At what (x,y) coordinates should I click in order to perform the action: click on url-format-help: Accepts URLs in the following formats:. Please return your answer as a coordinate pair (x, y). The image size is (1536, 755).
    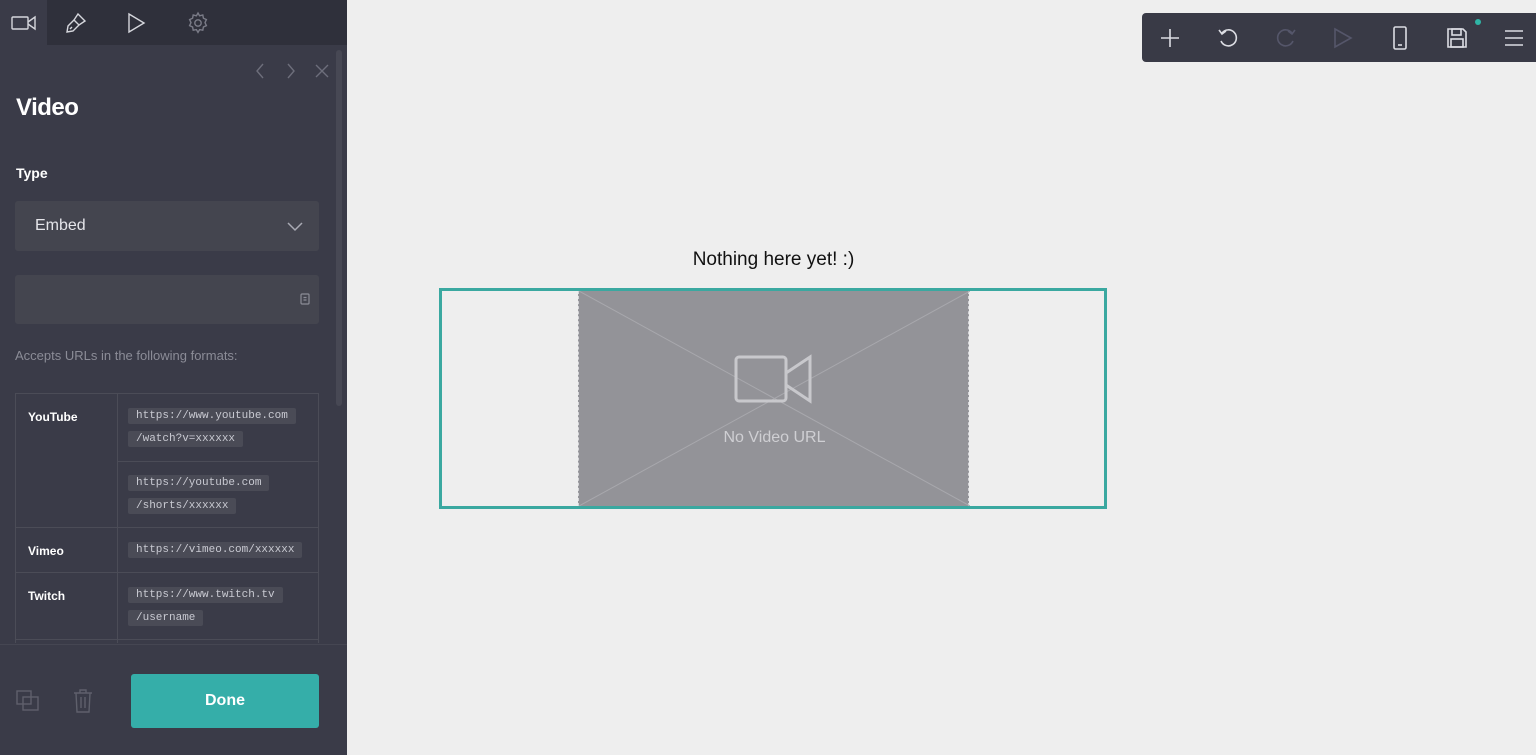
    Looking at the image, I should click on (126, 355).